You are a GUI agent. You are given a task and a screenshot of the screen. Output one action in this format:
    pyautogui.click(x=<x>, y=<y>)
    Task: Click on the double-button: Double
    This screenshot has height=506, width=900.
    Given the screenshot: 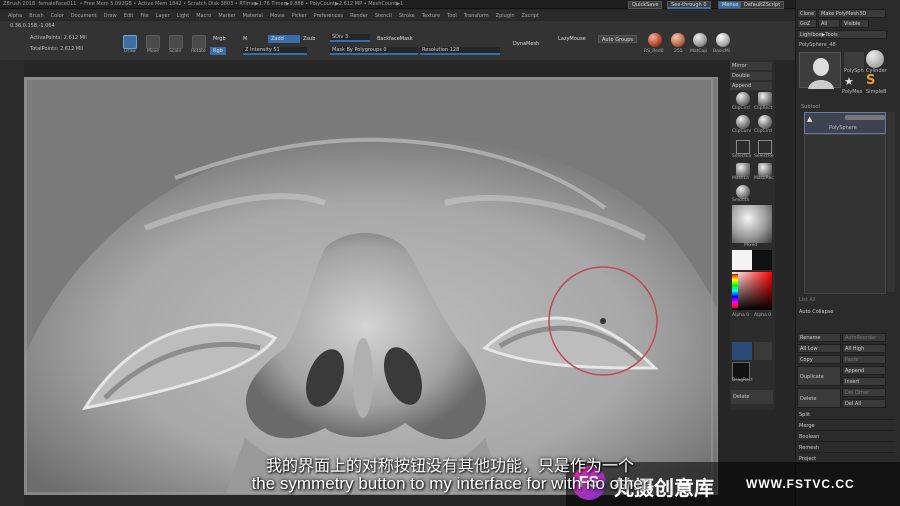 What is the action you would take?
    pyautogui.click(x=751, y=76)
    